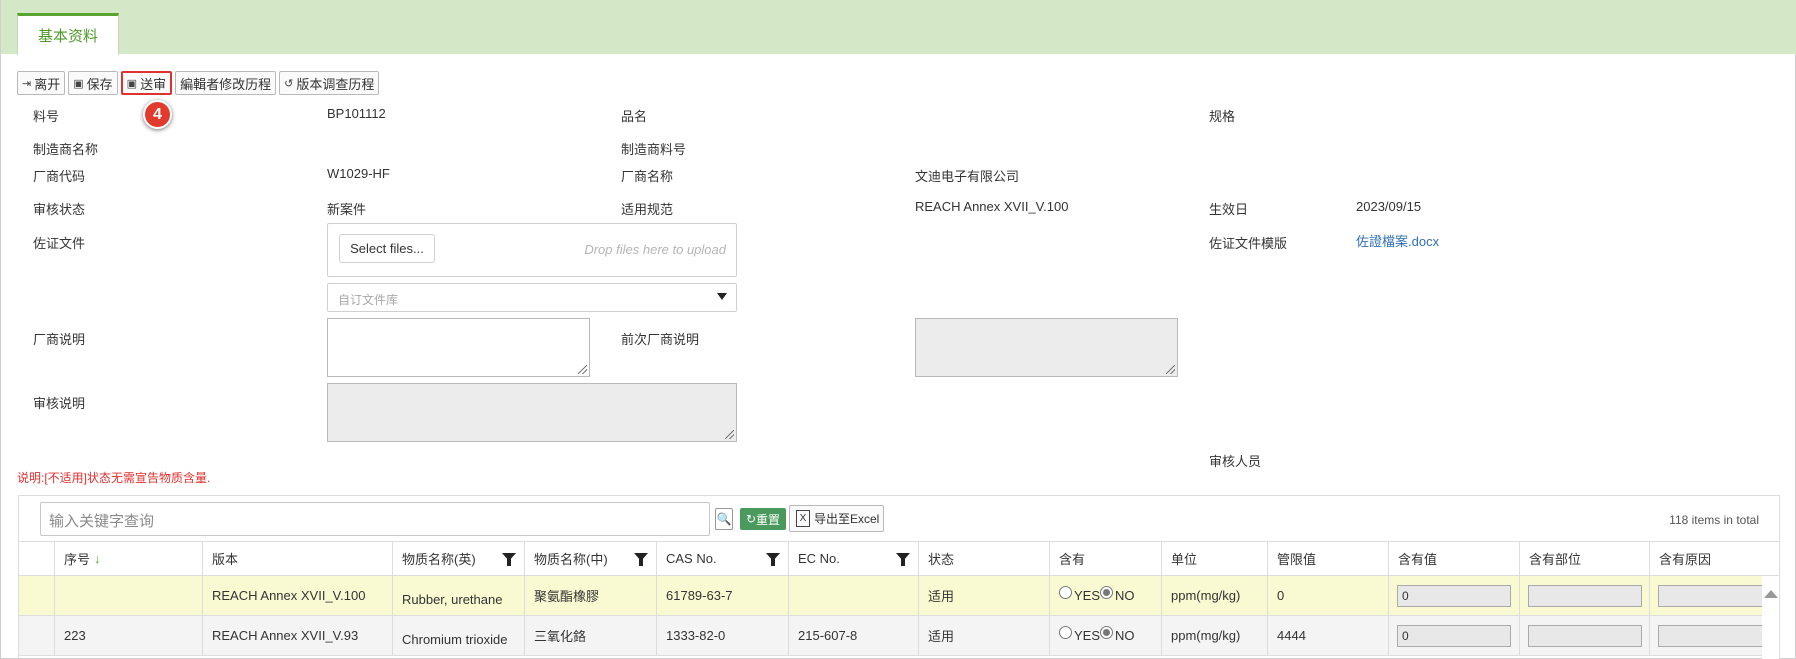 This screenshot has height=659, width=1796. What do you see at coordinates (1328, 595) in the screenshot?
I see `limit-cell: 0` at bounding box center [1328, 595].